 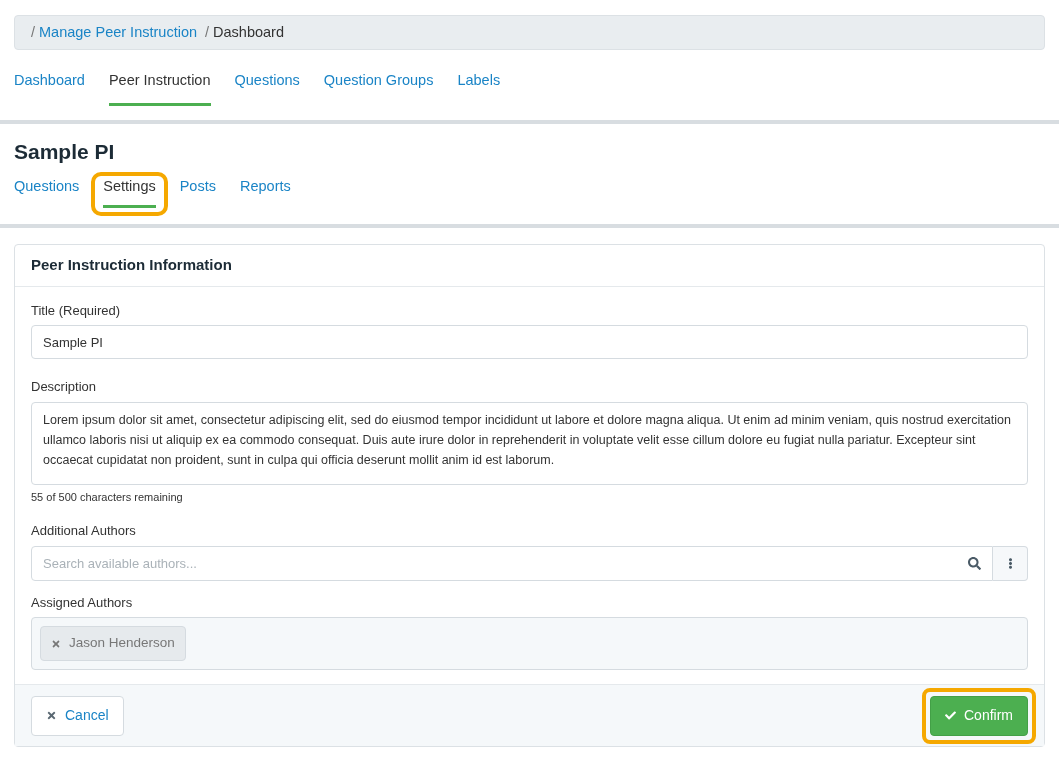 What do you see at coordinates (529, 443) in the screenshot?
I see `description-textarea: Lorem ipsum dolor sit amet, consectetur adipiscing elit, sed do eiusmod tempor incididunt ut labore et dolore magna aliqua. Ut enim ad minim veniam, quis nostrud exercitation ullamco laboris nisi ut aliquip ex ea commodo consequat. Duis aute irure dolor in reprehenderit in voluptate velit esse cillum dolore eu fugiat nulla pariatur. Excepteur sint occaecat cupidatat non proident, sunt in culpa qui officia deserunt mollit anim id est laborum.` at bounding box center [529, 443].